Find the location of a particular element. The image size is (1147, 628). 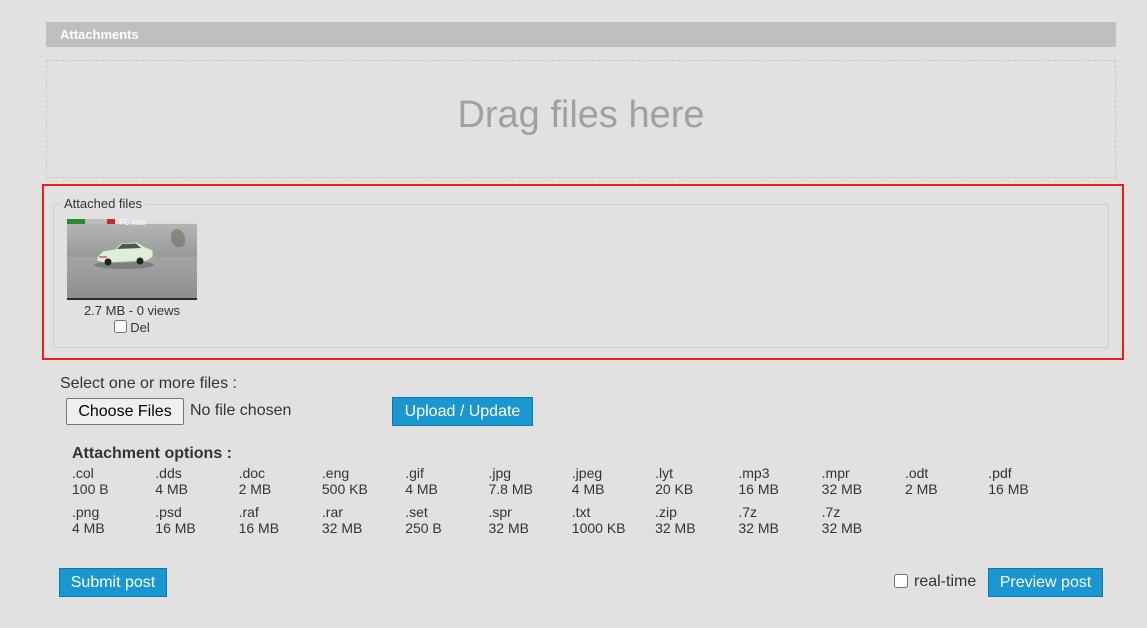

extension-limit-item: .set 250 B is located at coordinates (446, 523).